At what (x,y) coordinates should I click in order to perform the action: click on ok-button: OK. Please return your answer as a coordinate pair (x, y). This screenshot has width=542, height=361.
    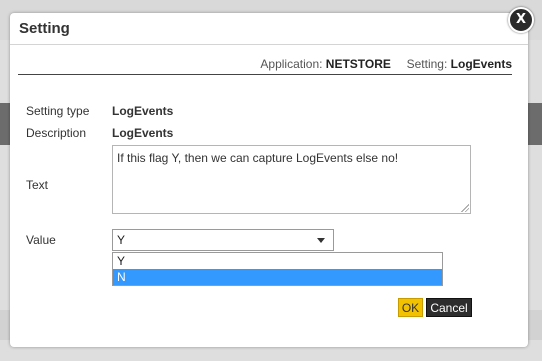
    Looking at the image, I should click on (410, 307).